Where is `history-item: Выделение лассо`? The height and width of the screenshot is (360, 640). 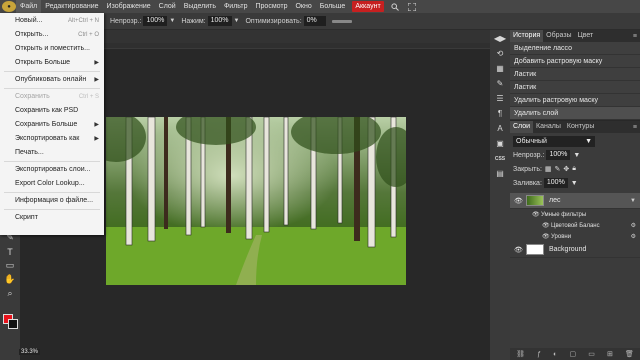 history-item: Выделение лассо is located at coordinates (575, 48).